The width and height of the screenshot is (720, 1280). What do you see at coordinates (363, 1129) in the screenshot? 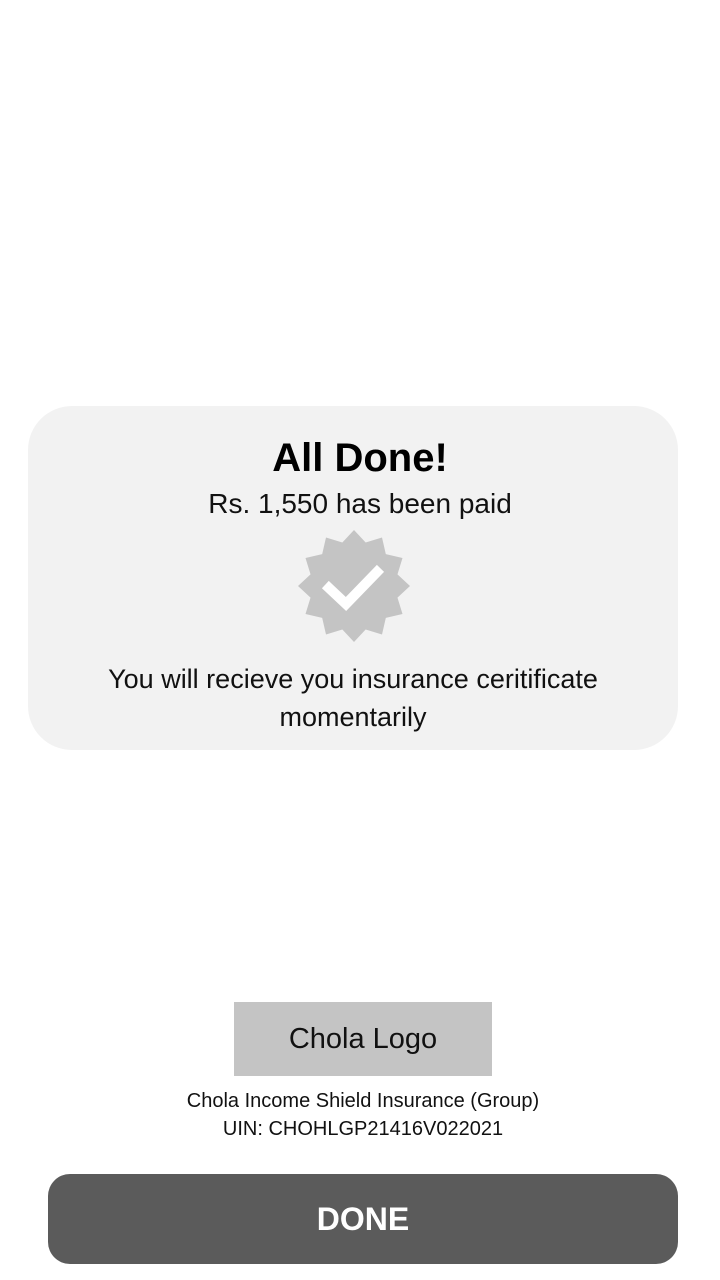
I see `insurance-uin: UIN: CHOHLGP21416V022021` at bounding box center [363, 1129].